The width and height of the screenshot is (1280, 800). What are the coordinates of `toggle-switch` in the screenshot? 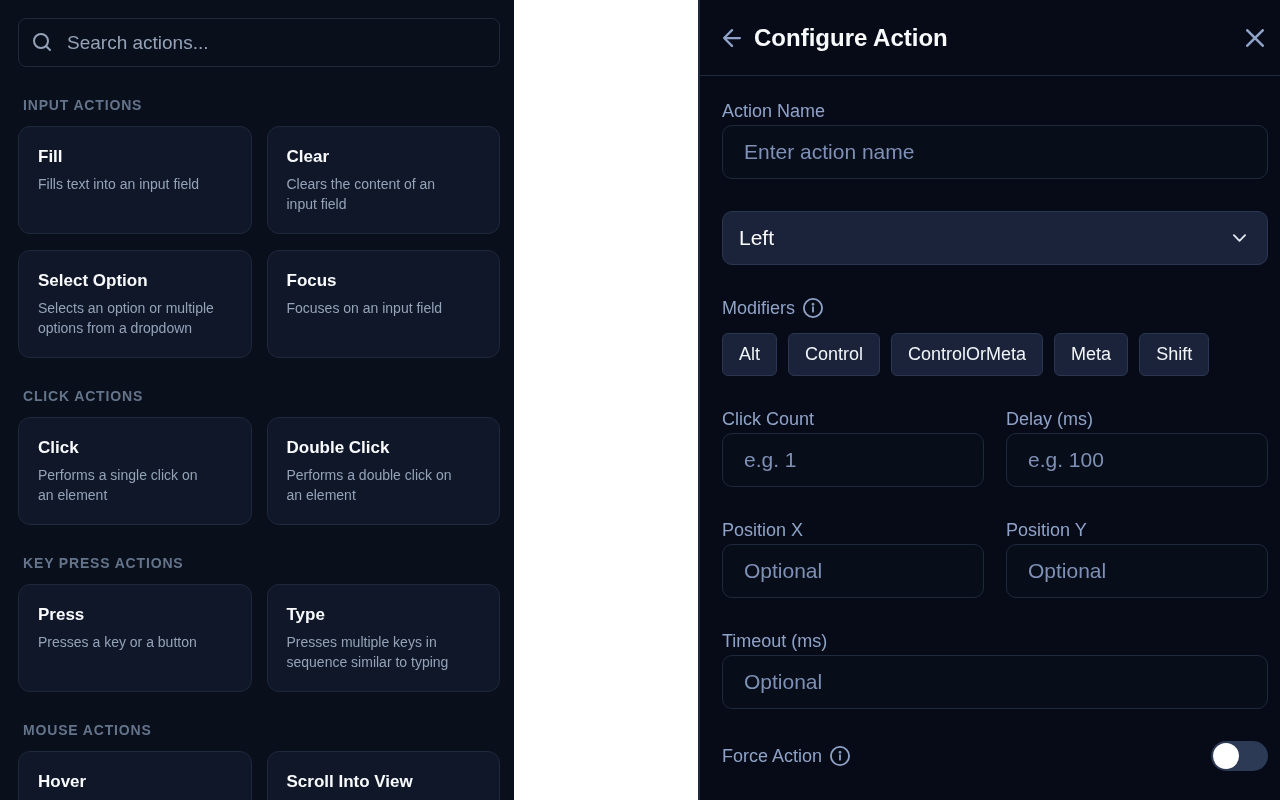 It's located at (1239, 756).